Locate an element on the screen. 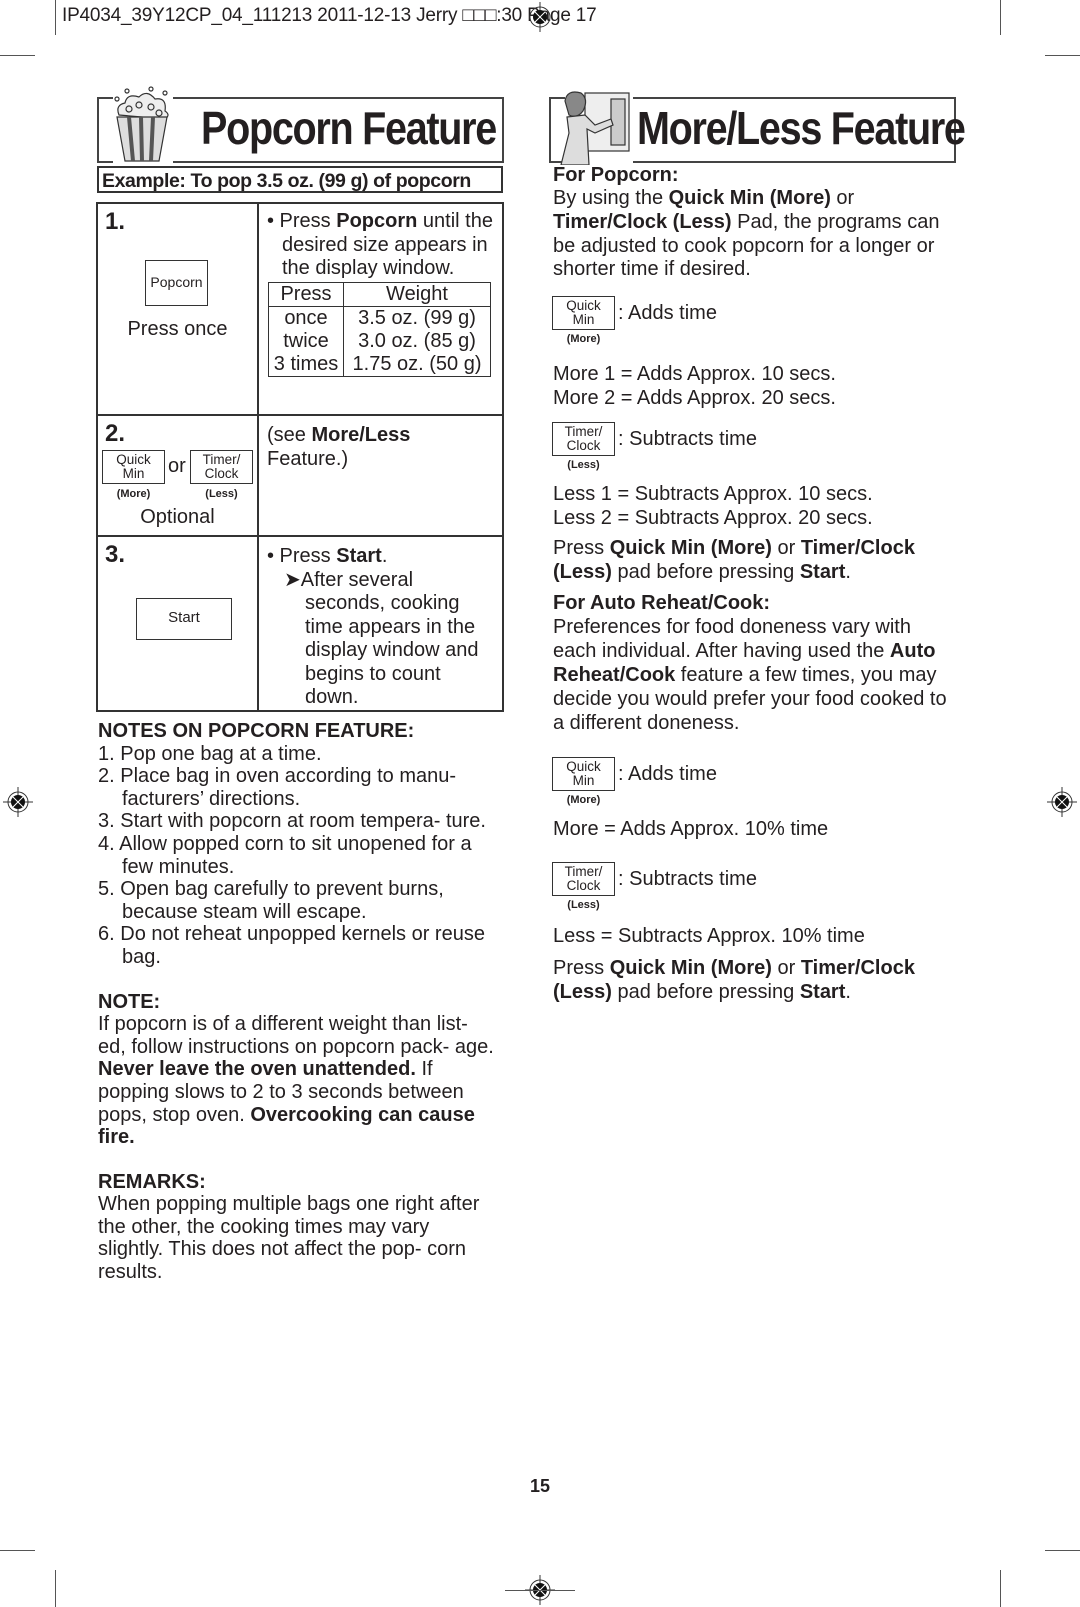 This screenshot has width=1080, height=1607. woman-at-microwave-icon is located at coordinates (595, 128).